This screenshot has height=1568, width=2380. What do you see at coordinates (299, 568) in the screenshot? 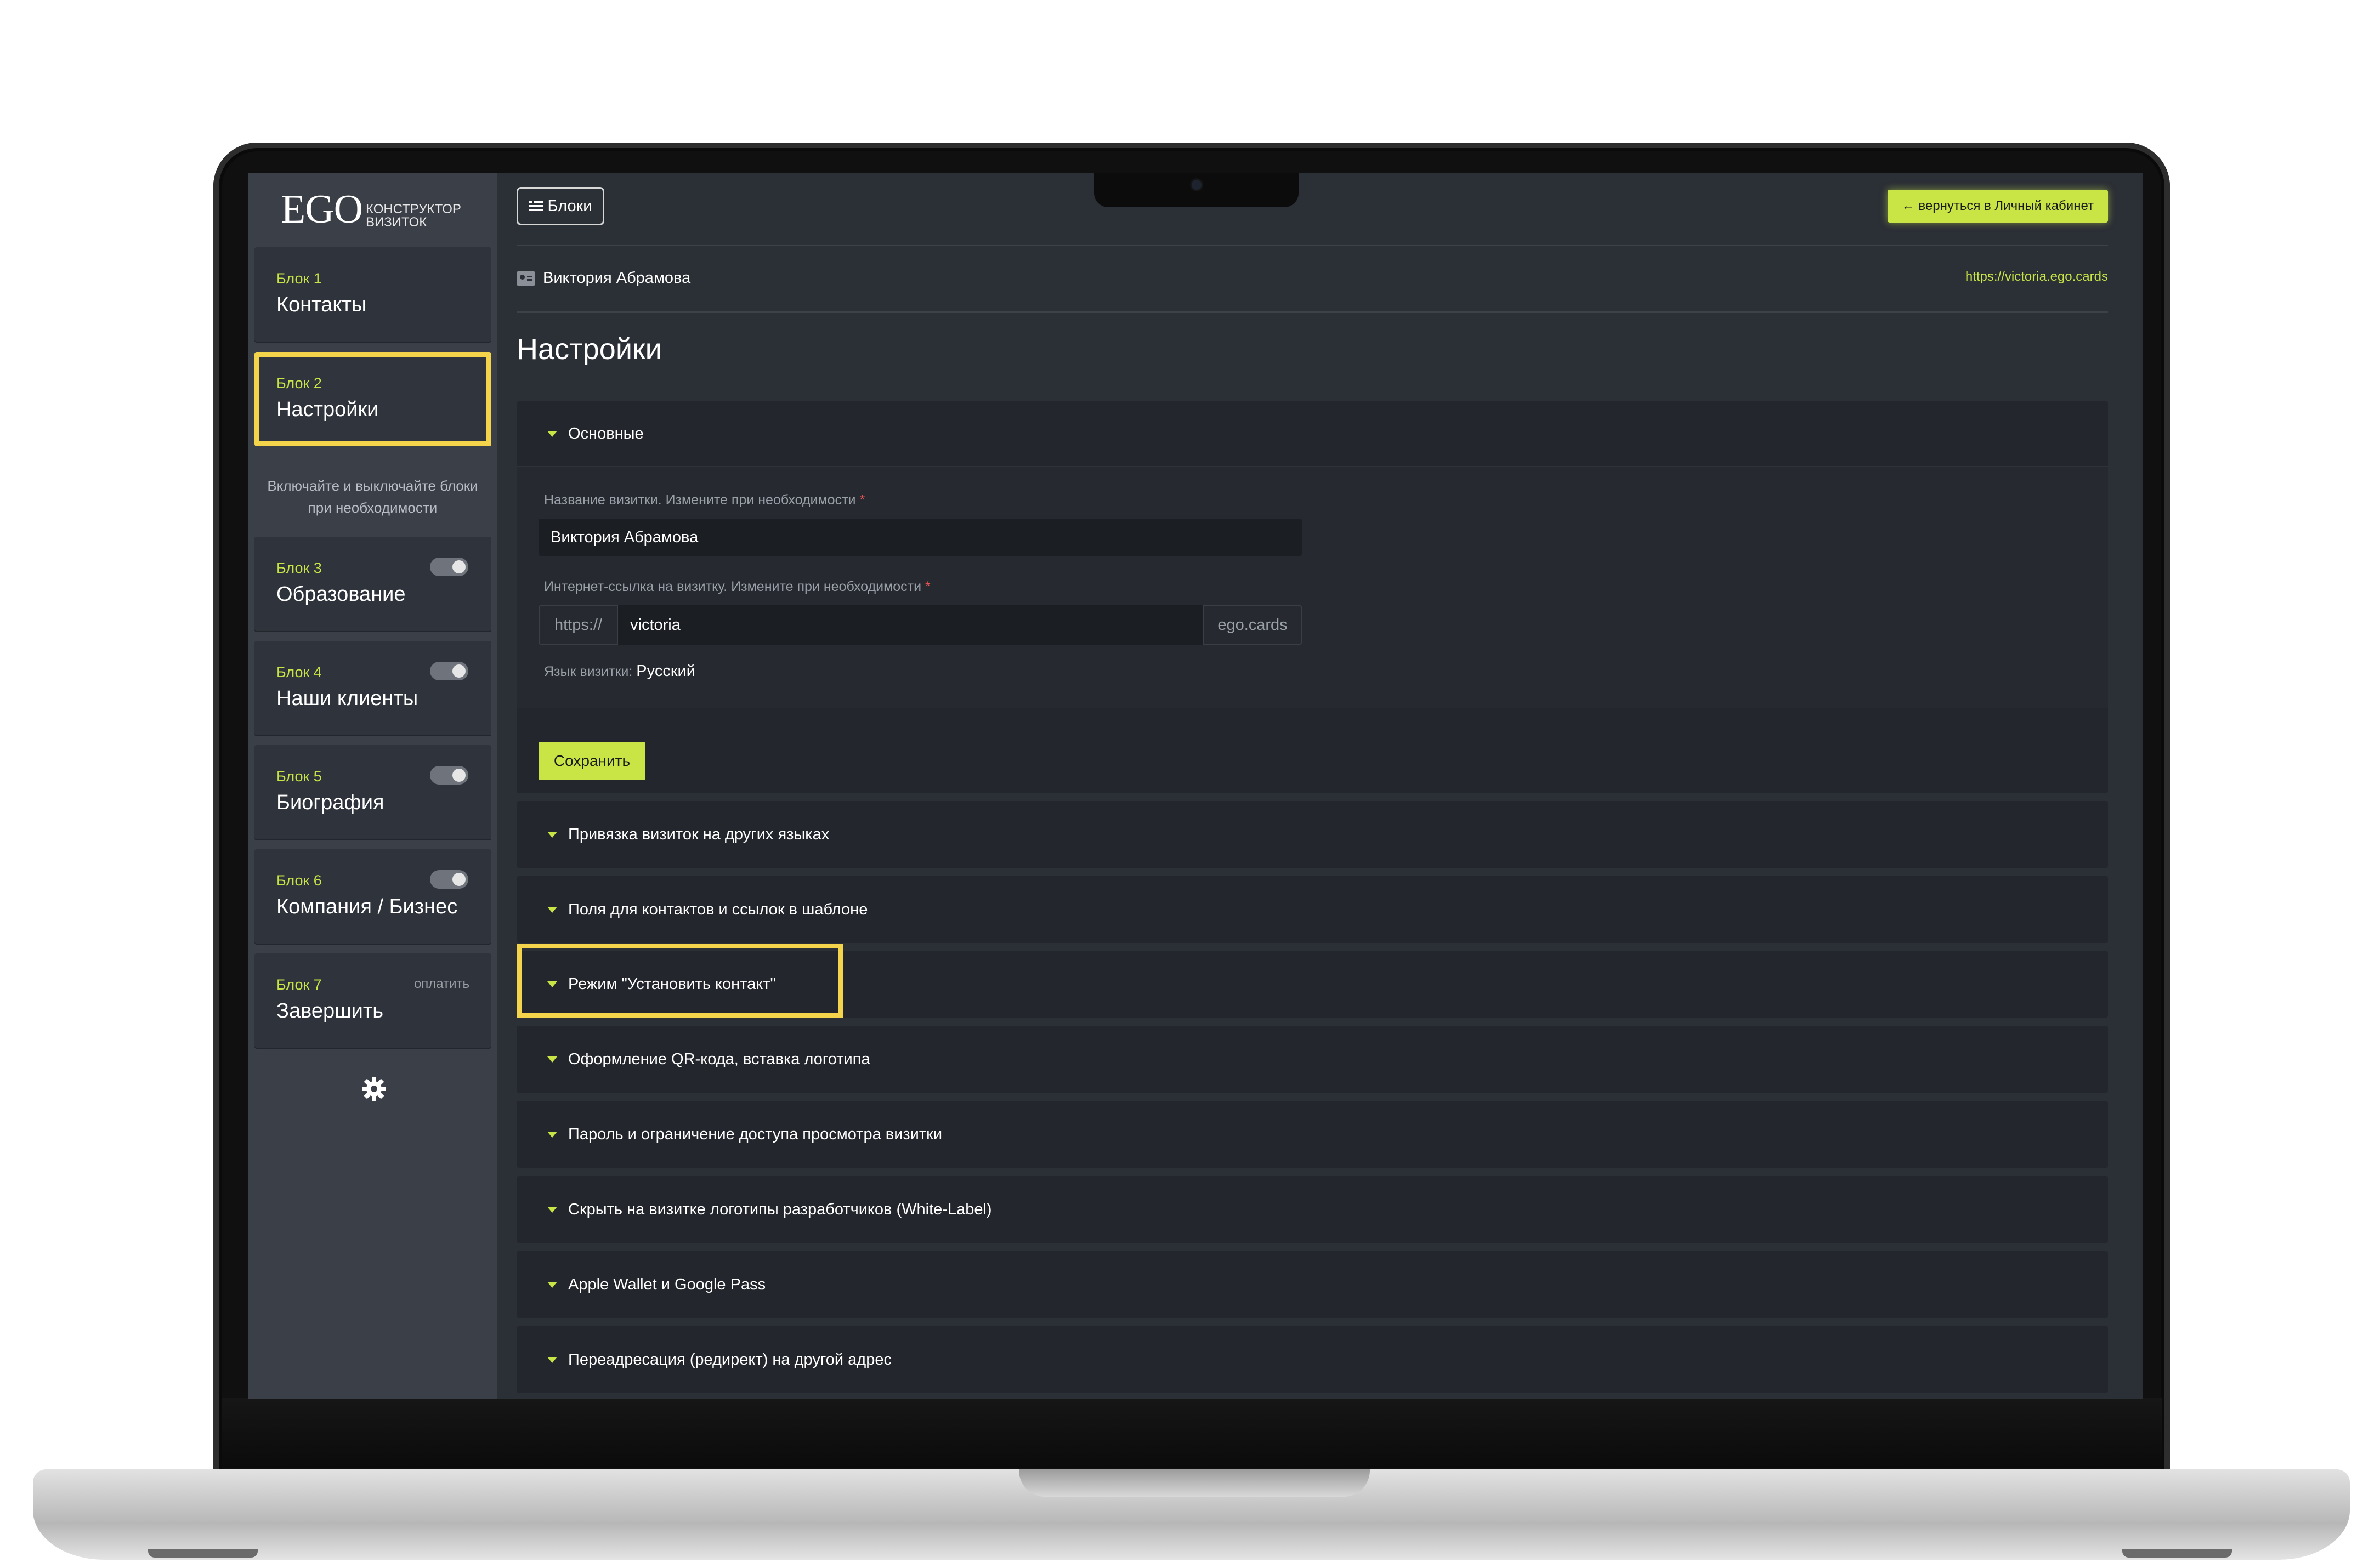
I see `block-number: Блок 3` at bounding box center [299, 568].